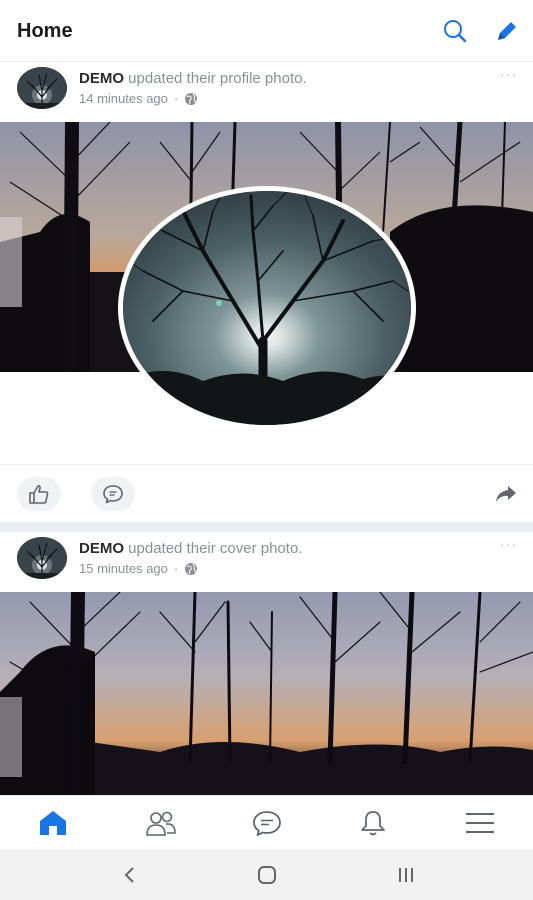 The width and height of the screenshot is (533, 900). I want to click on post-timestamp: 14 minutes ago, so click(123, 98).